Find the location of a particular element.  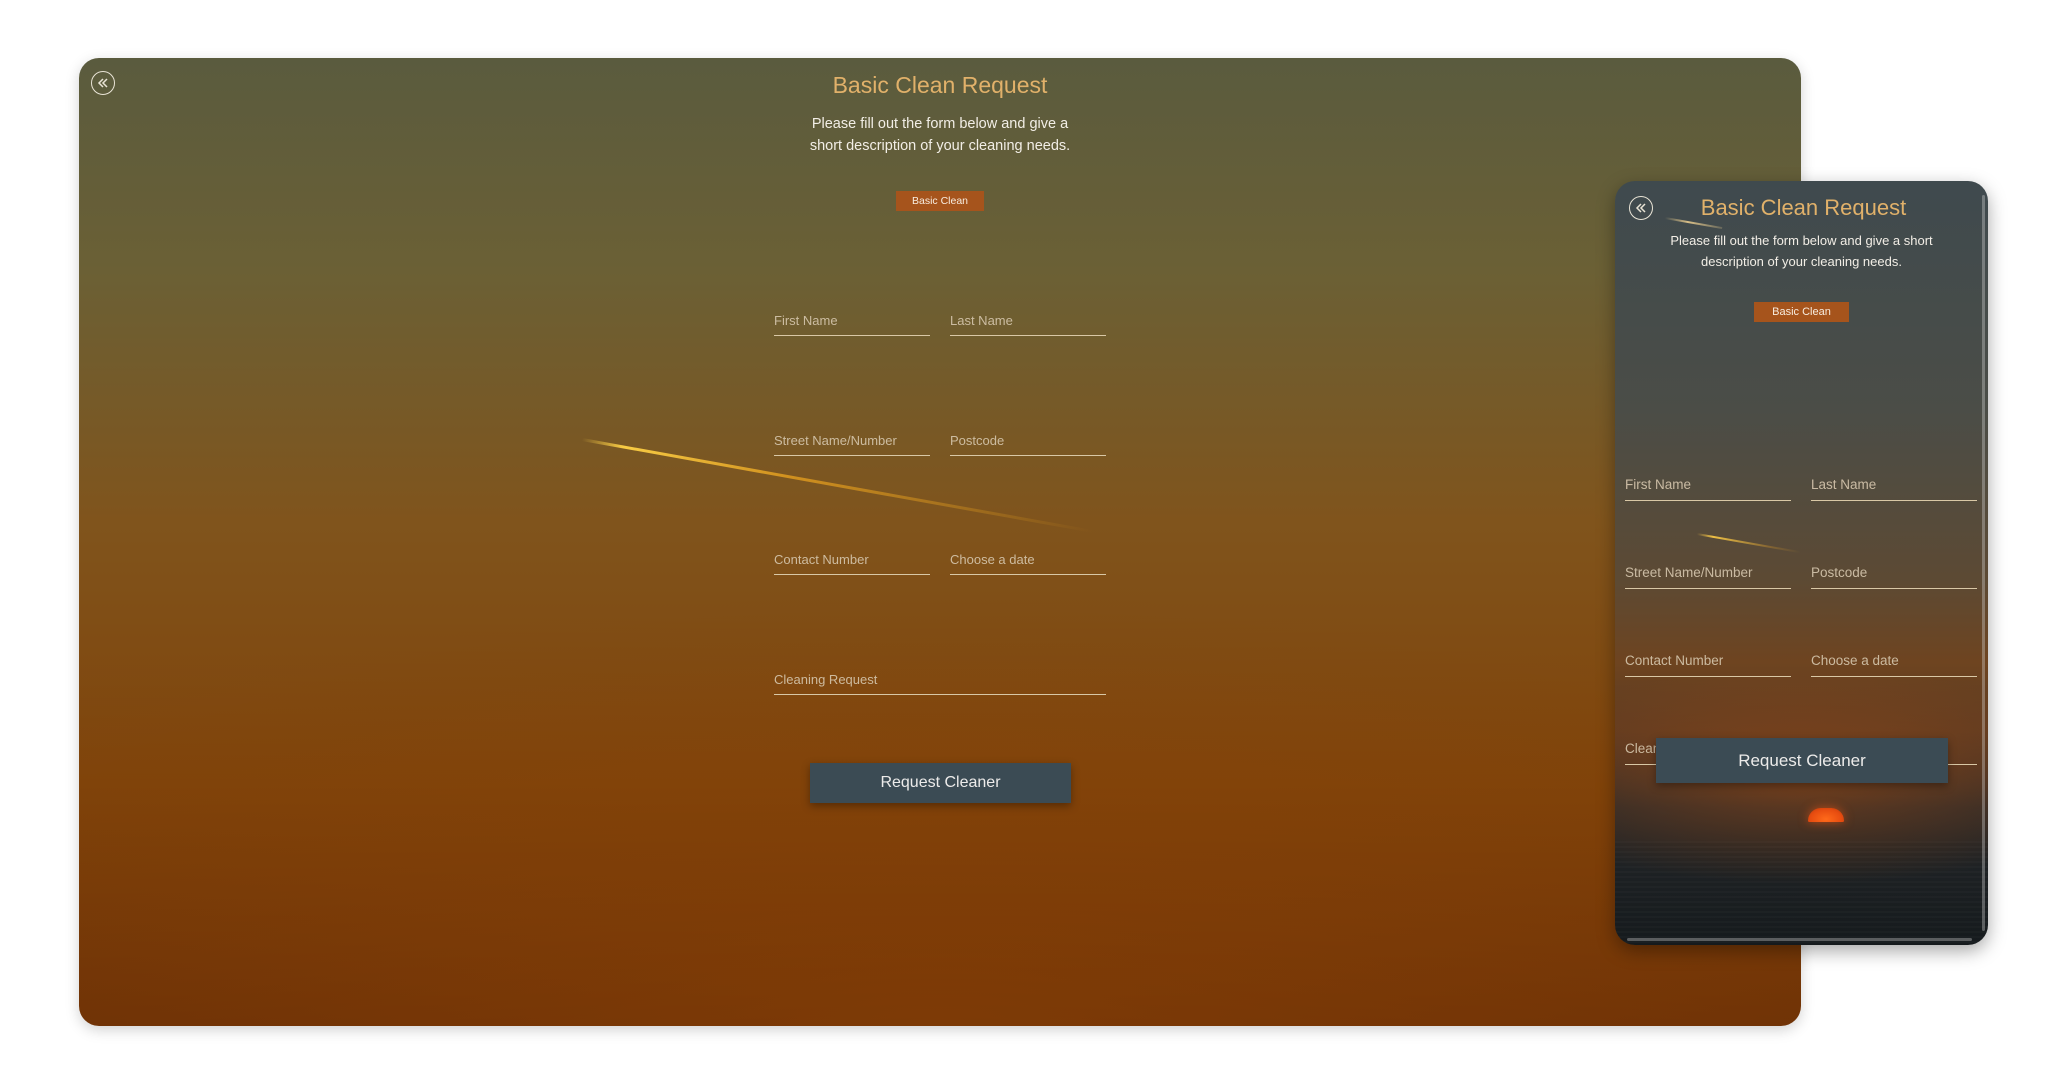

cleaning-request-input is located at coordinates (940, 679).